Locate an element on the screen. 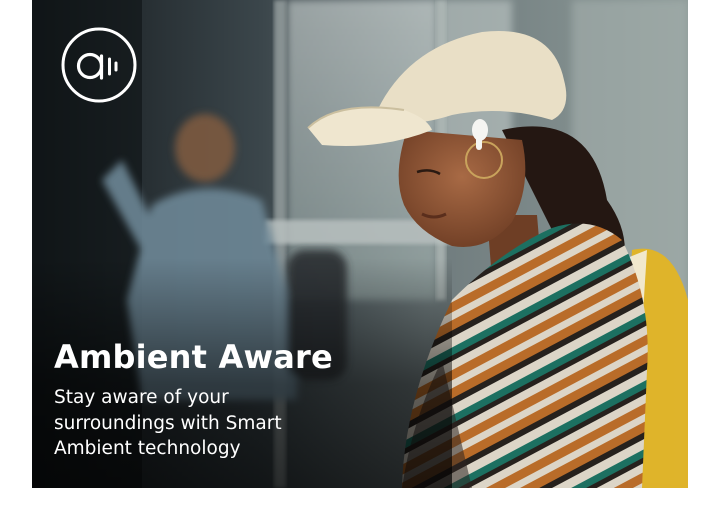  description-line: Stay aware of your is located at coordinates (141, 397).